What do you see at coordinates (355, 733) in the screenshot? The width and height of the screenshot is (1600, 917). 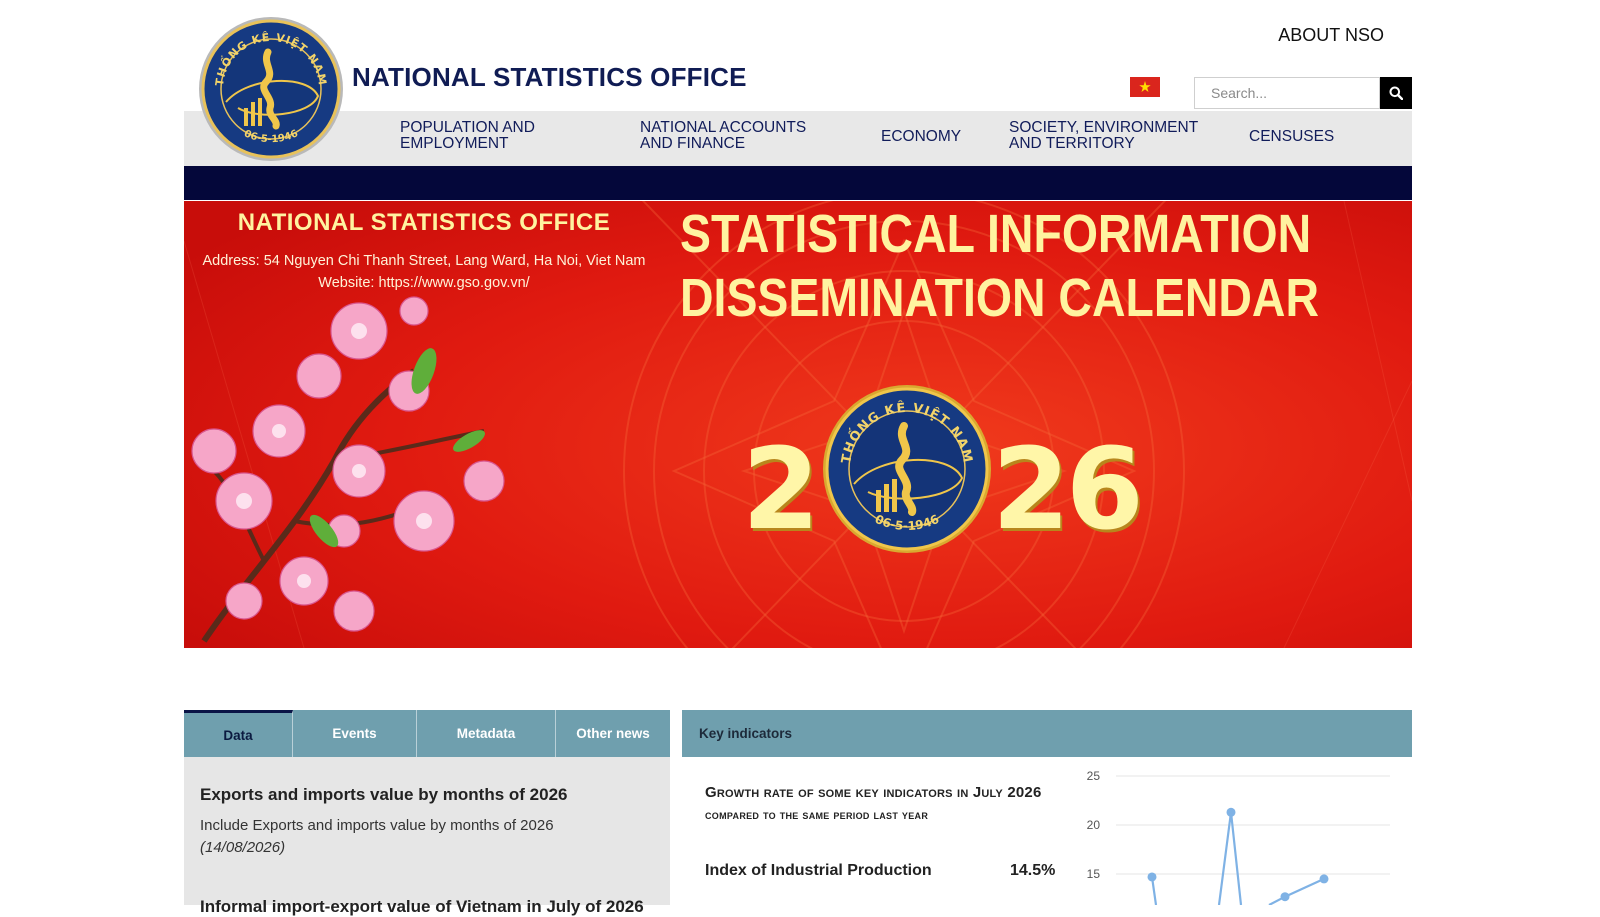 I see `tab-events: Events` at bounding box center [355, 733].